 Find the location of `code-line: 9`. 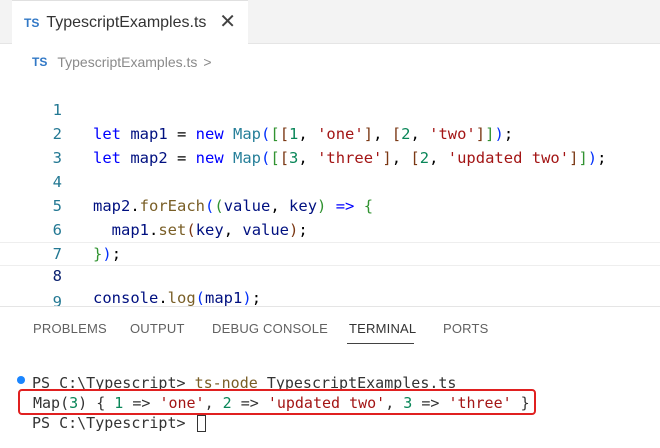

code-line: 9 is located at coordinates (330, 288).